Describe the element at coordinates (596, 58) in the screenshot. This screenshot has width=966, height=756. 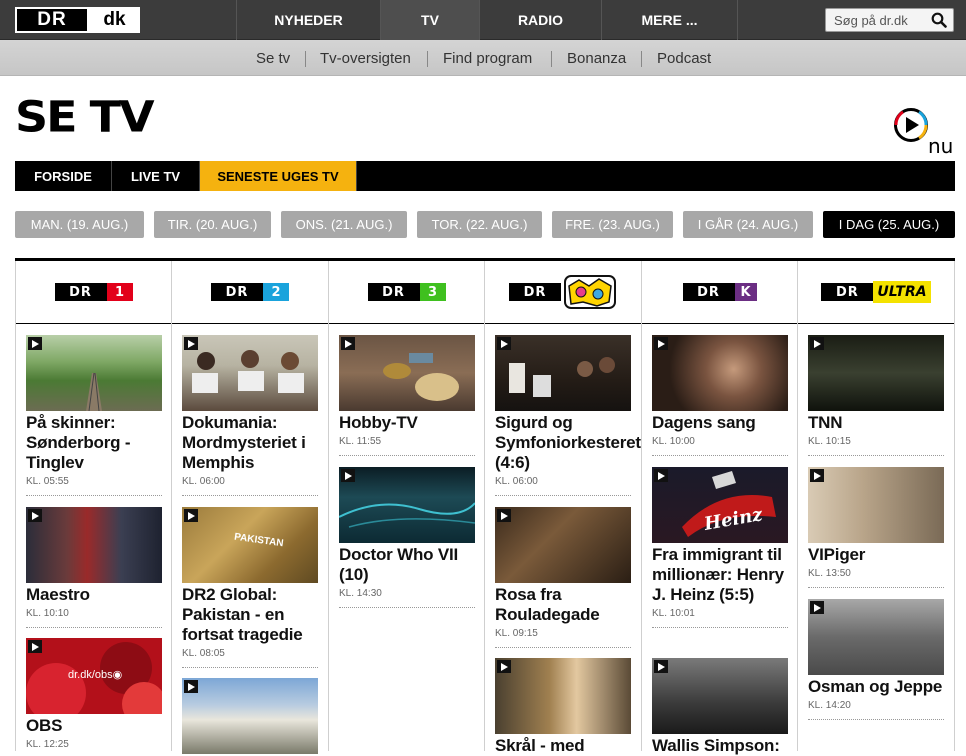
I see `subnav-bonanza: Bonanza` at that location.